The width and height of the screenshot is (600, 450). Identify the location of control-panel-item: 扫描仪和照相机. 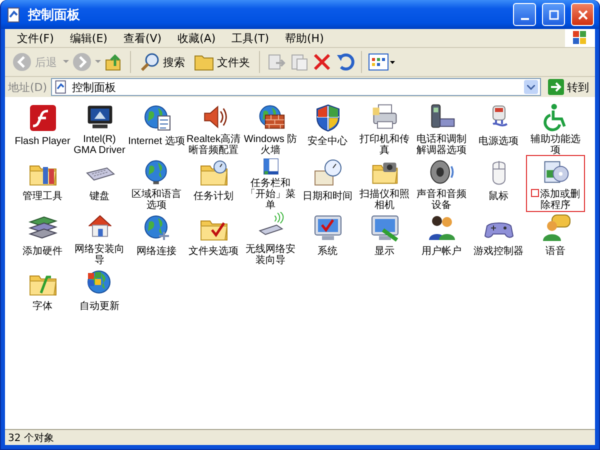
(384, 183).